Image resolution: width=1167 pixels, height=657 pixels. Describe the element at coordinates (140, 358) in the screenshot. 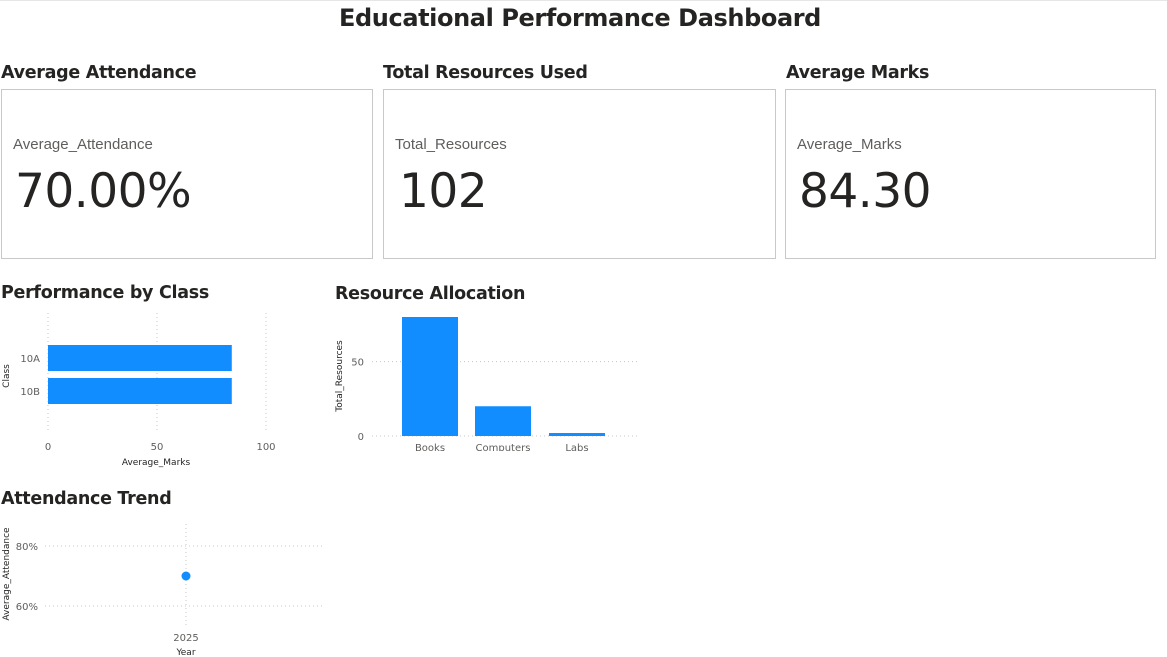

I see `bar-10A` at that location.